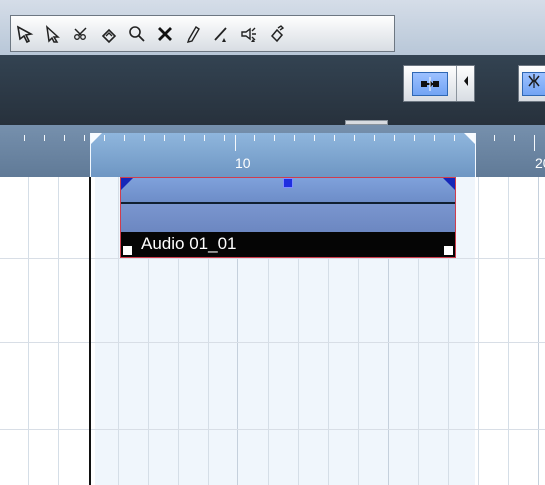 The width and height of the screenshot is (545, 485). Describe the element at coordinates (90, 331) in the screenshot. I see `playback-cursor` at that location.